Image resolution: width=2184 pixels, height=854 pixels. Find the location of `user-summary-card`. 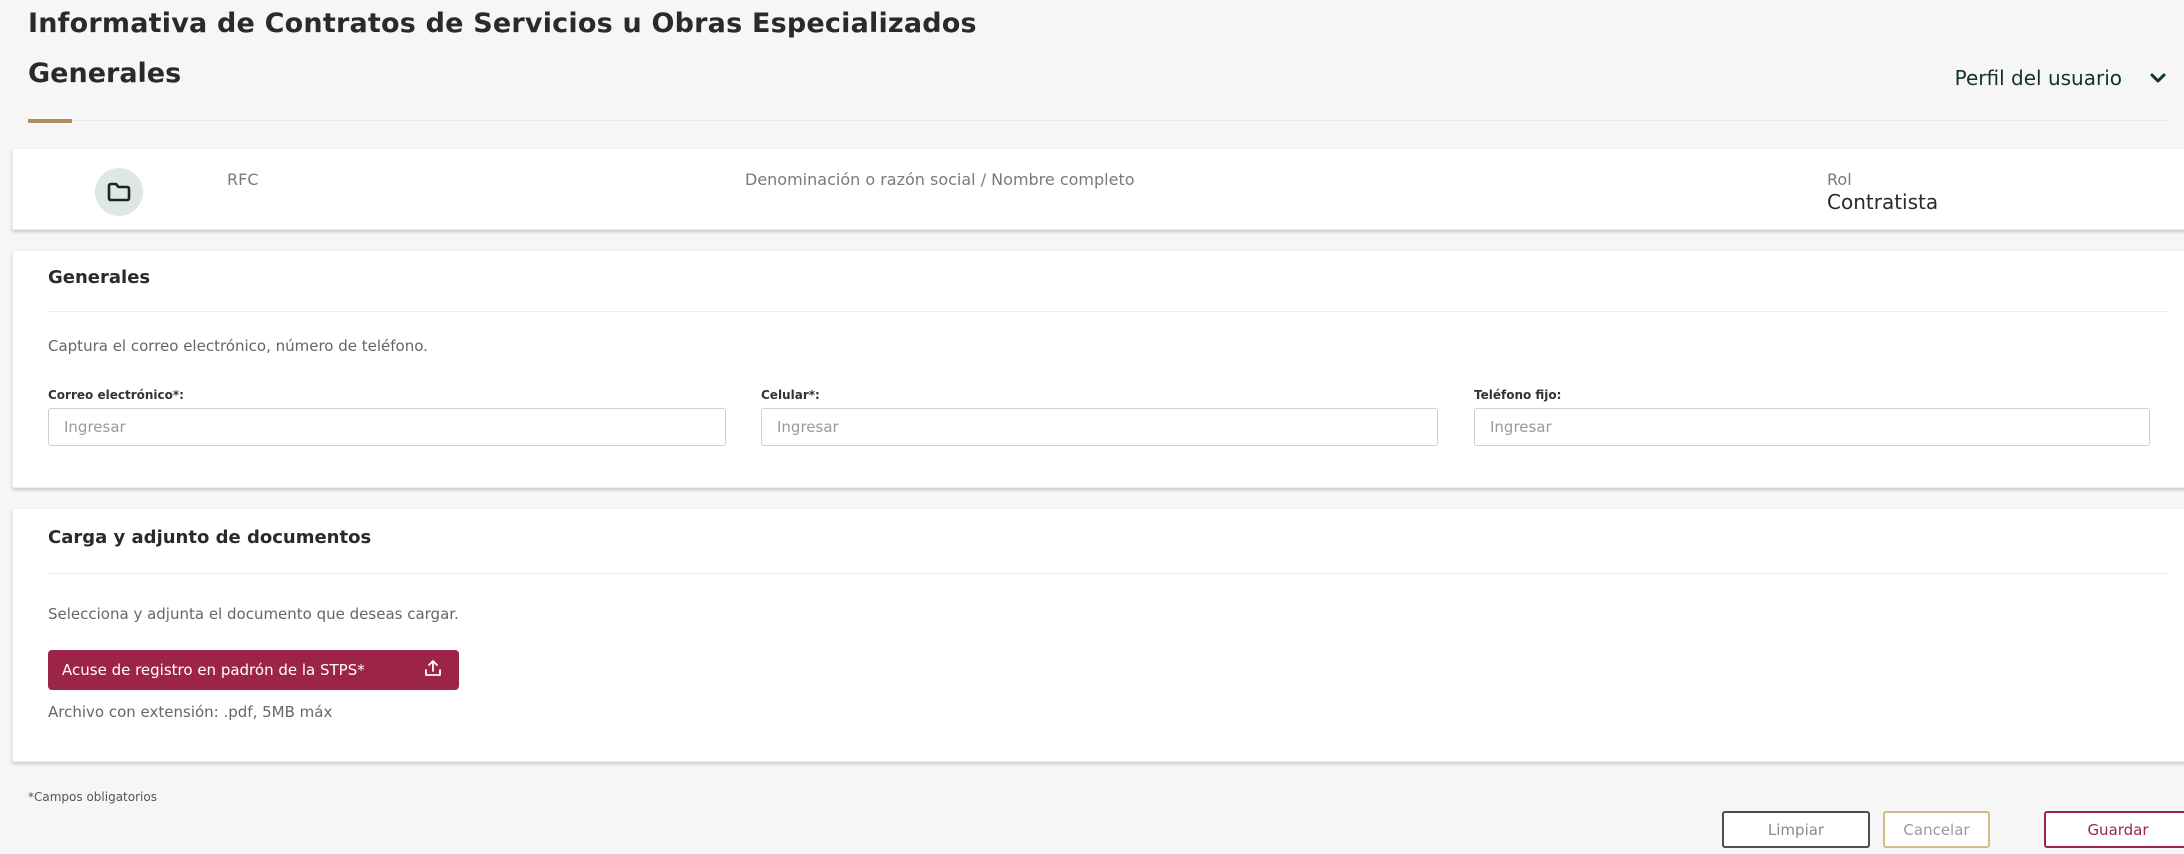

user-summary-card is located at coordinates (1098, 189).